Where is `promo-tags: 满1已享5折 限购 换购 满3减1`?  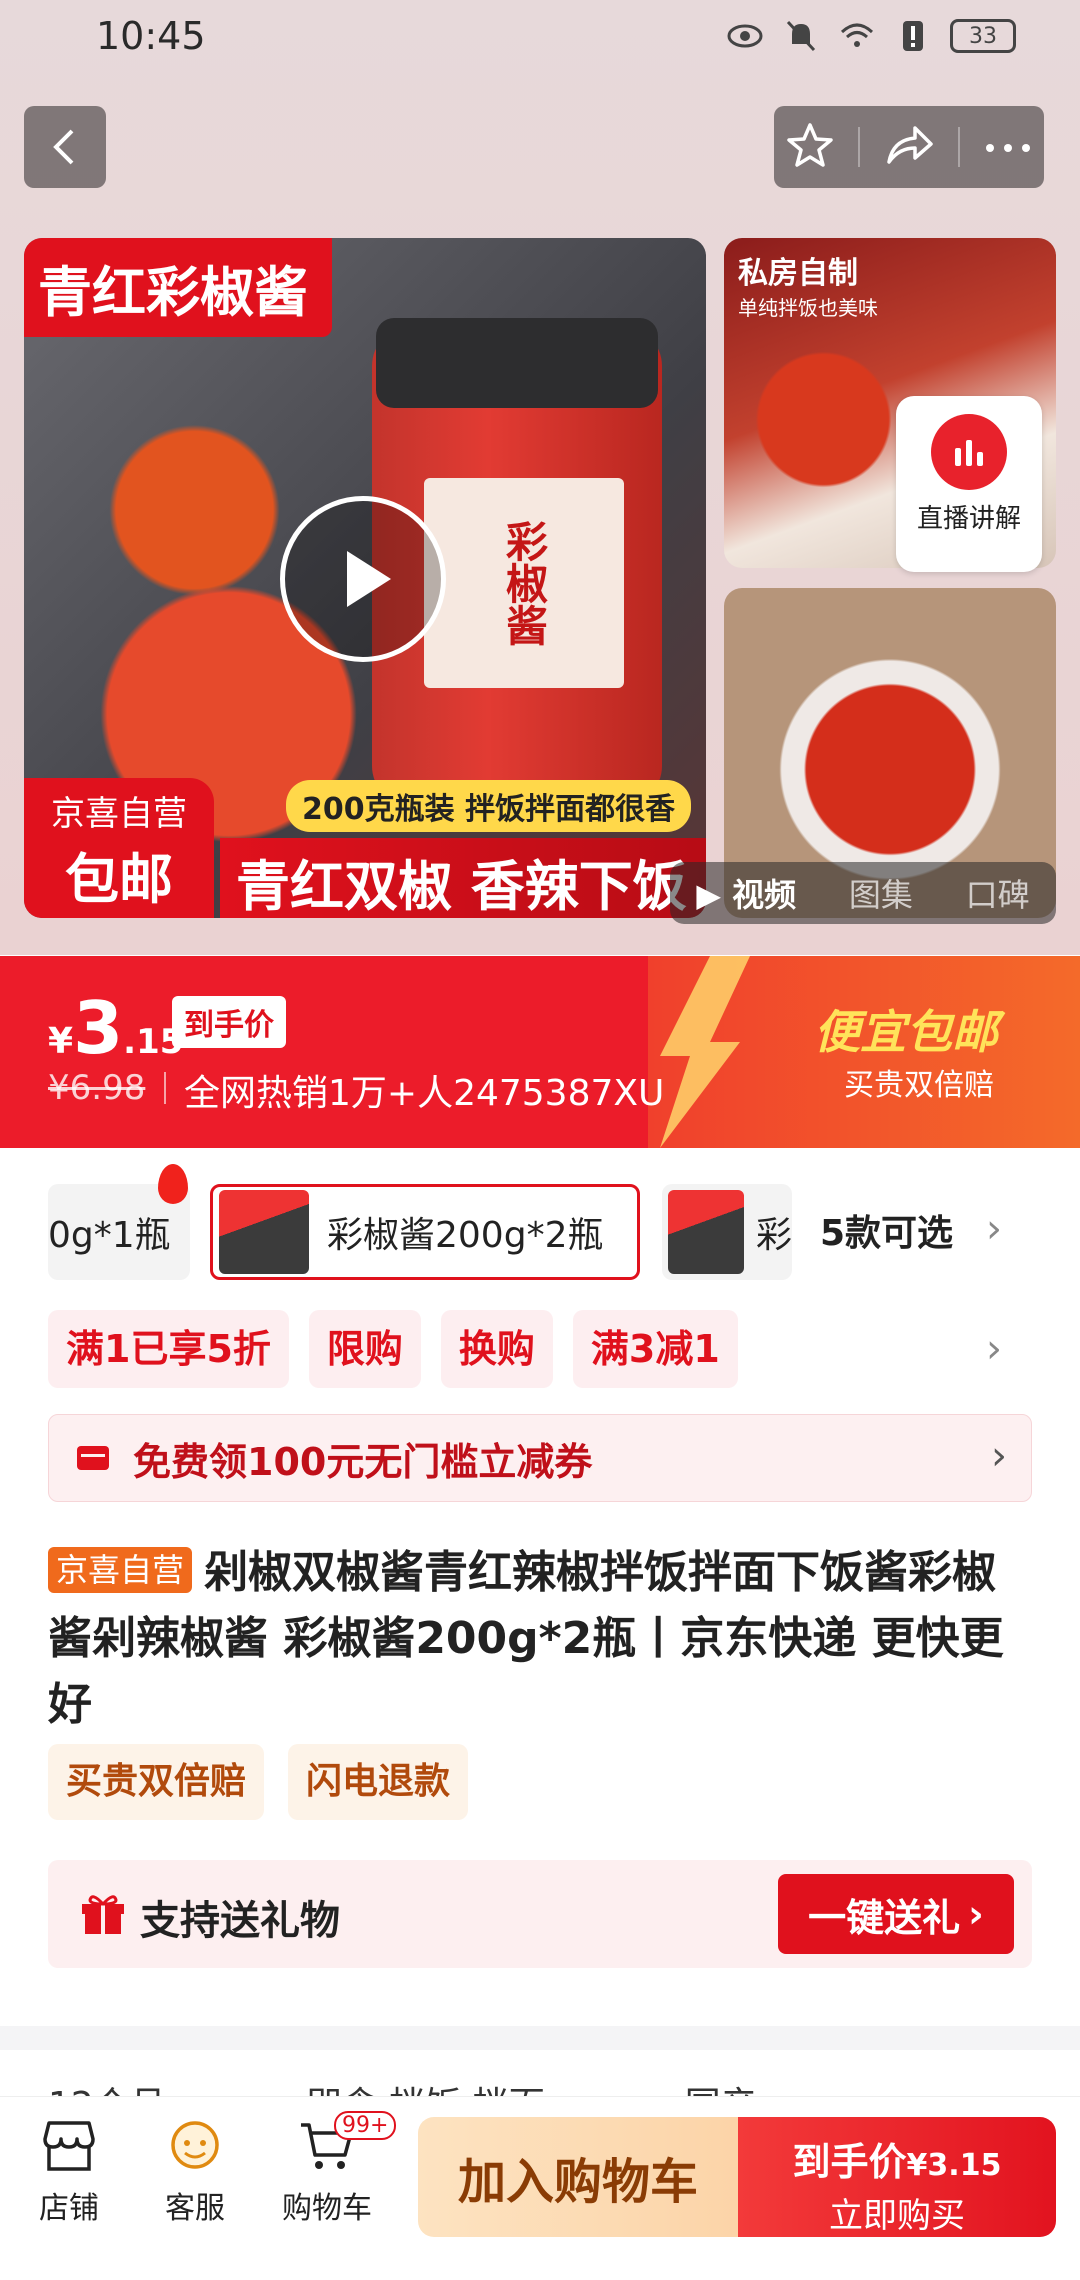
promo-tags: 满1已享5折 限购 换购 满3减1 is located at coordinates (548, 1350).